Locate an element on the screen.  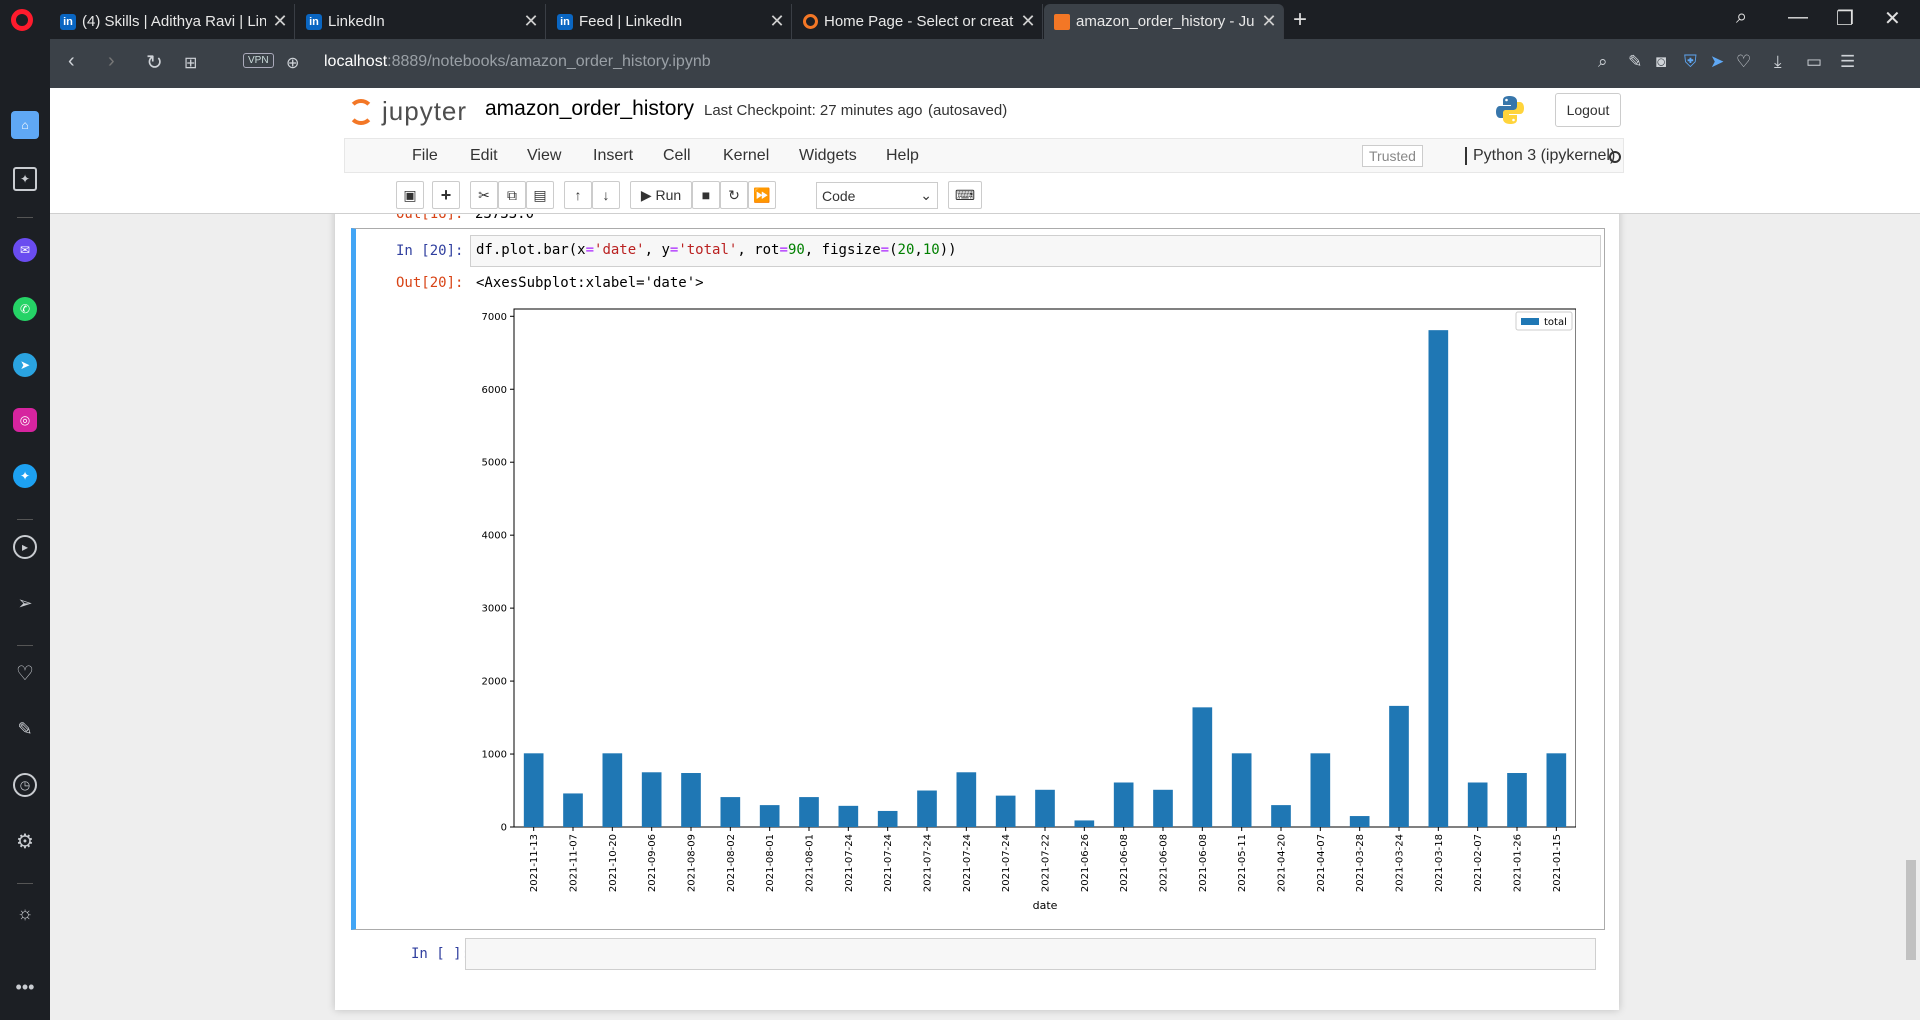
history-icon: ◷ is located at coordinates (25, 785).